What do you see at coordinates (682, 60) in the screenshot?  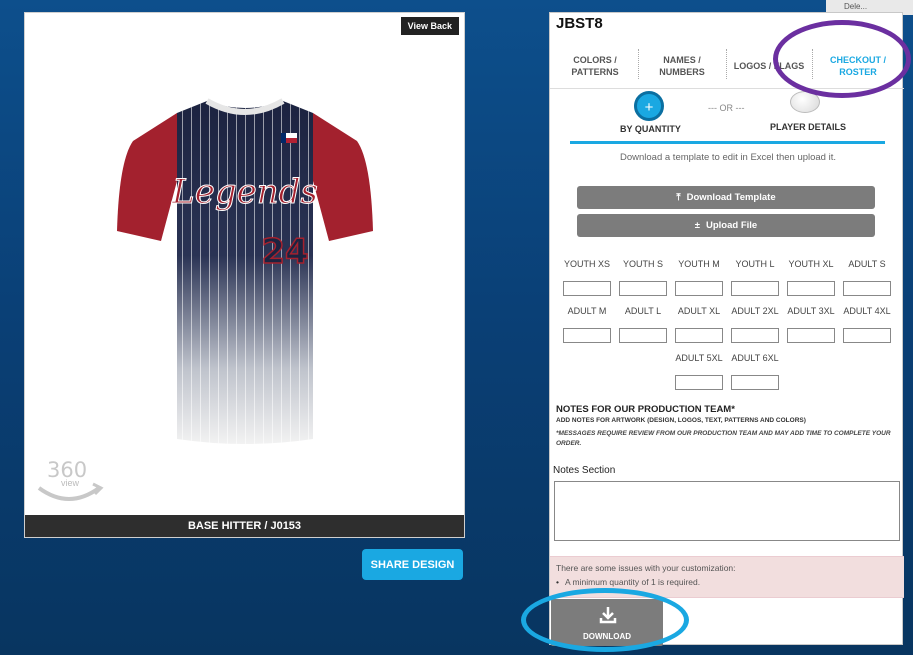 I see `tab-names-line1: NAMES /` at bounding box center [682, 60].